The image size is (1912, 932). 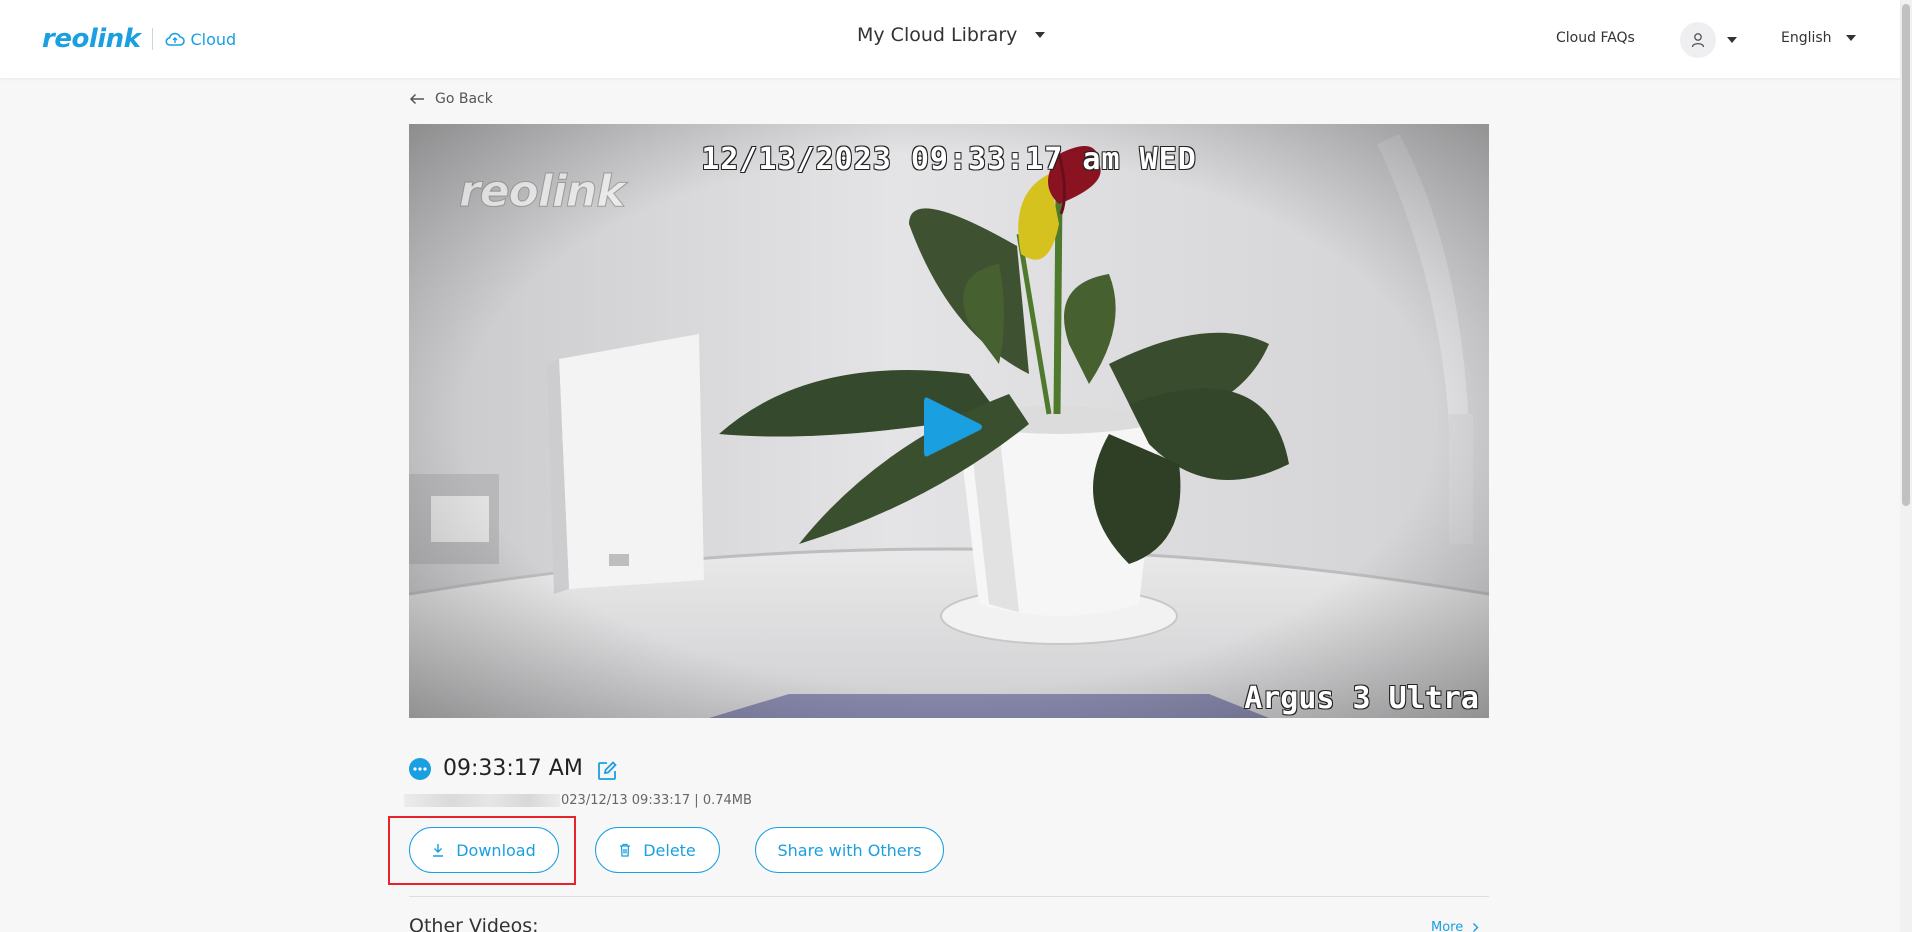 What do you see at coordinates (153, 39) in the screenshot?
I see `logo-divider` at bounding box center [153, 39].